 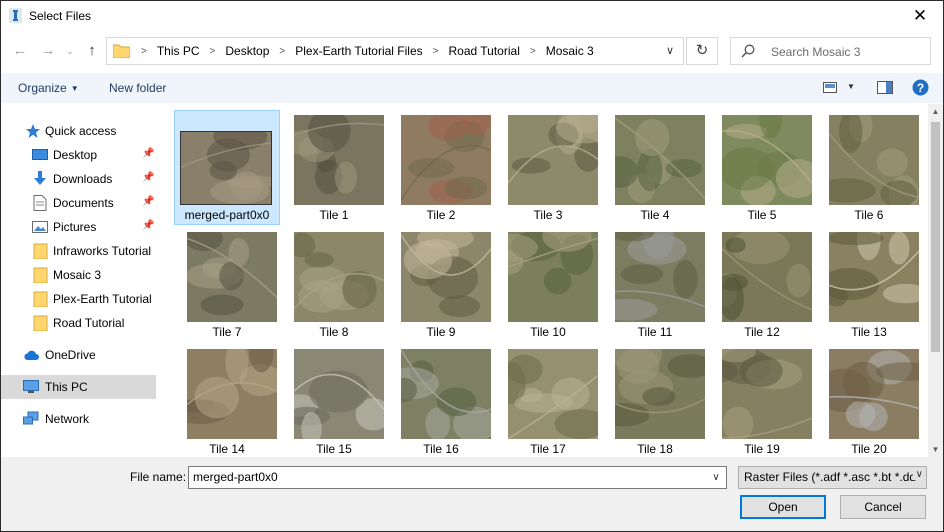 I want to click on star-icon, so click(x=33, y=131).